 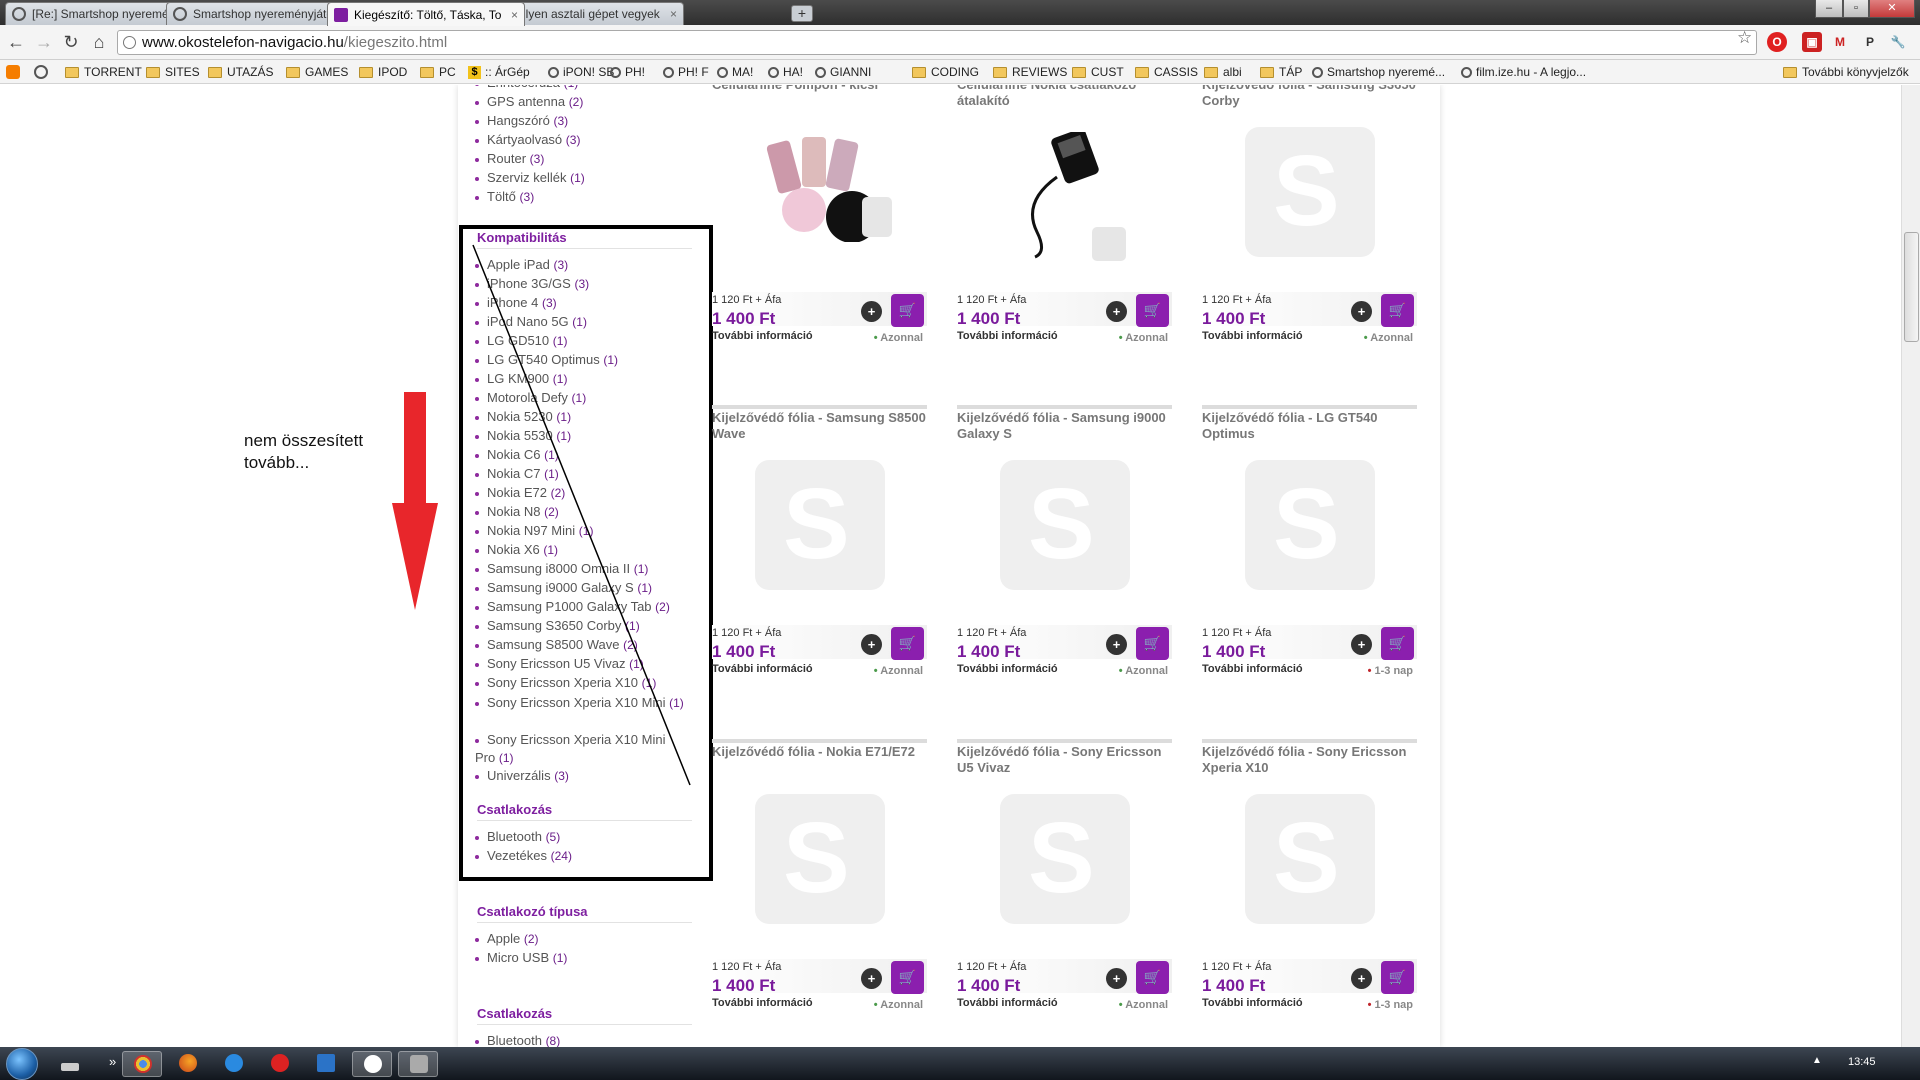 What do you see at coordinates (563, 587) in the screenshot?
I see `filter-link: Samsung i9000 Galaxy S (1)` at bounding box center [563, 587].